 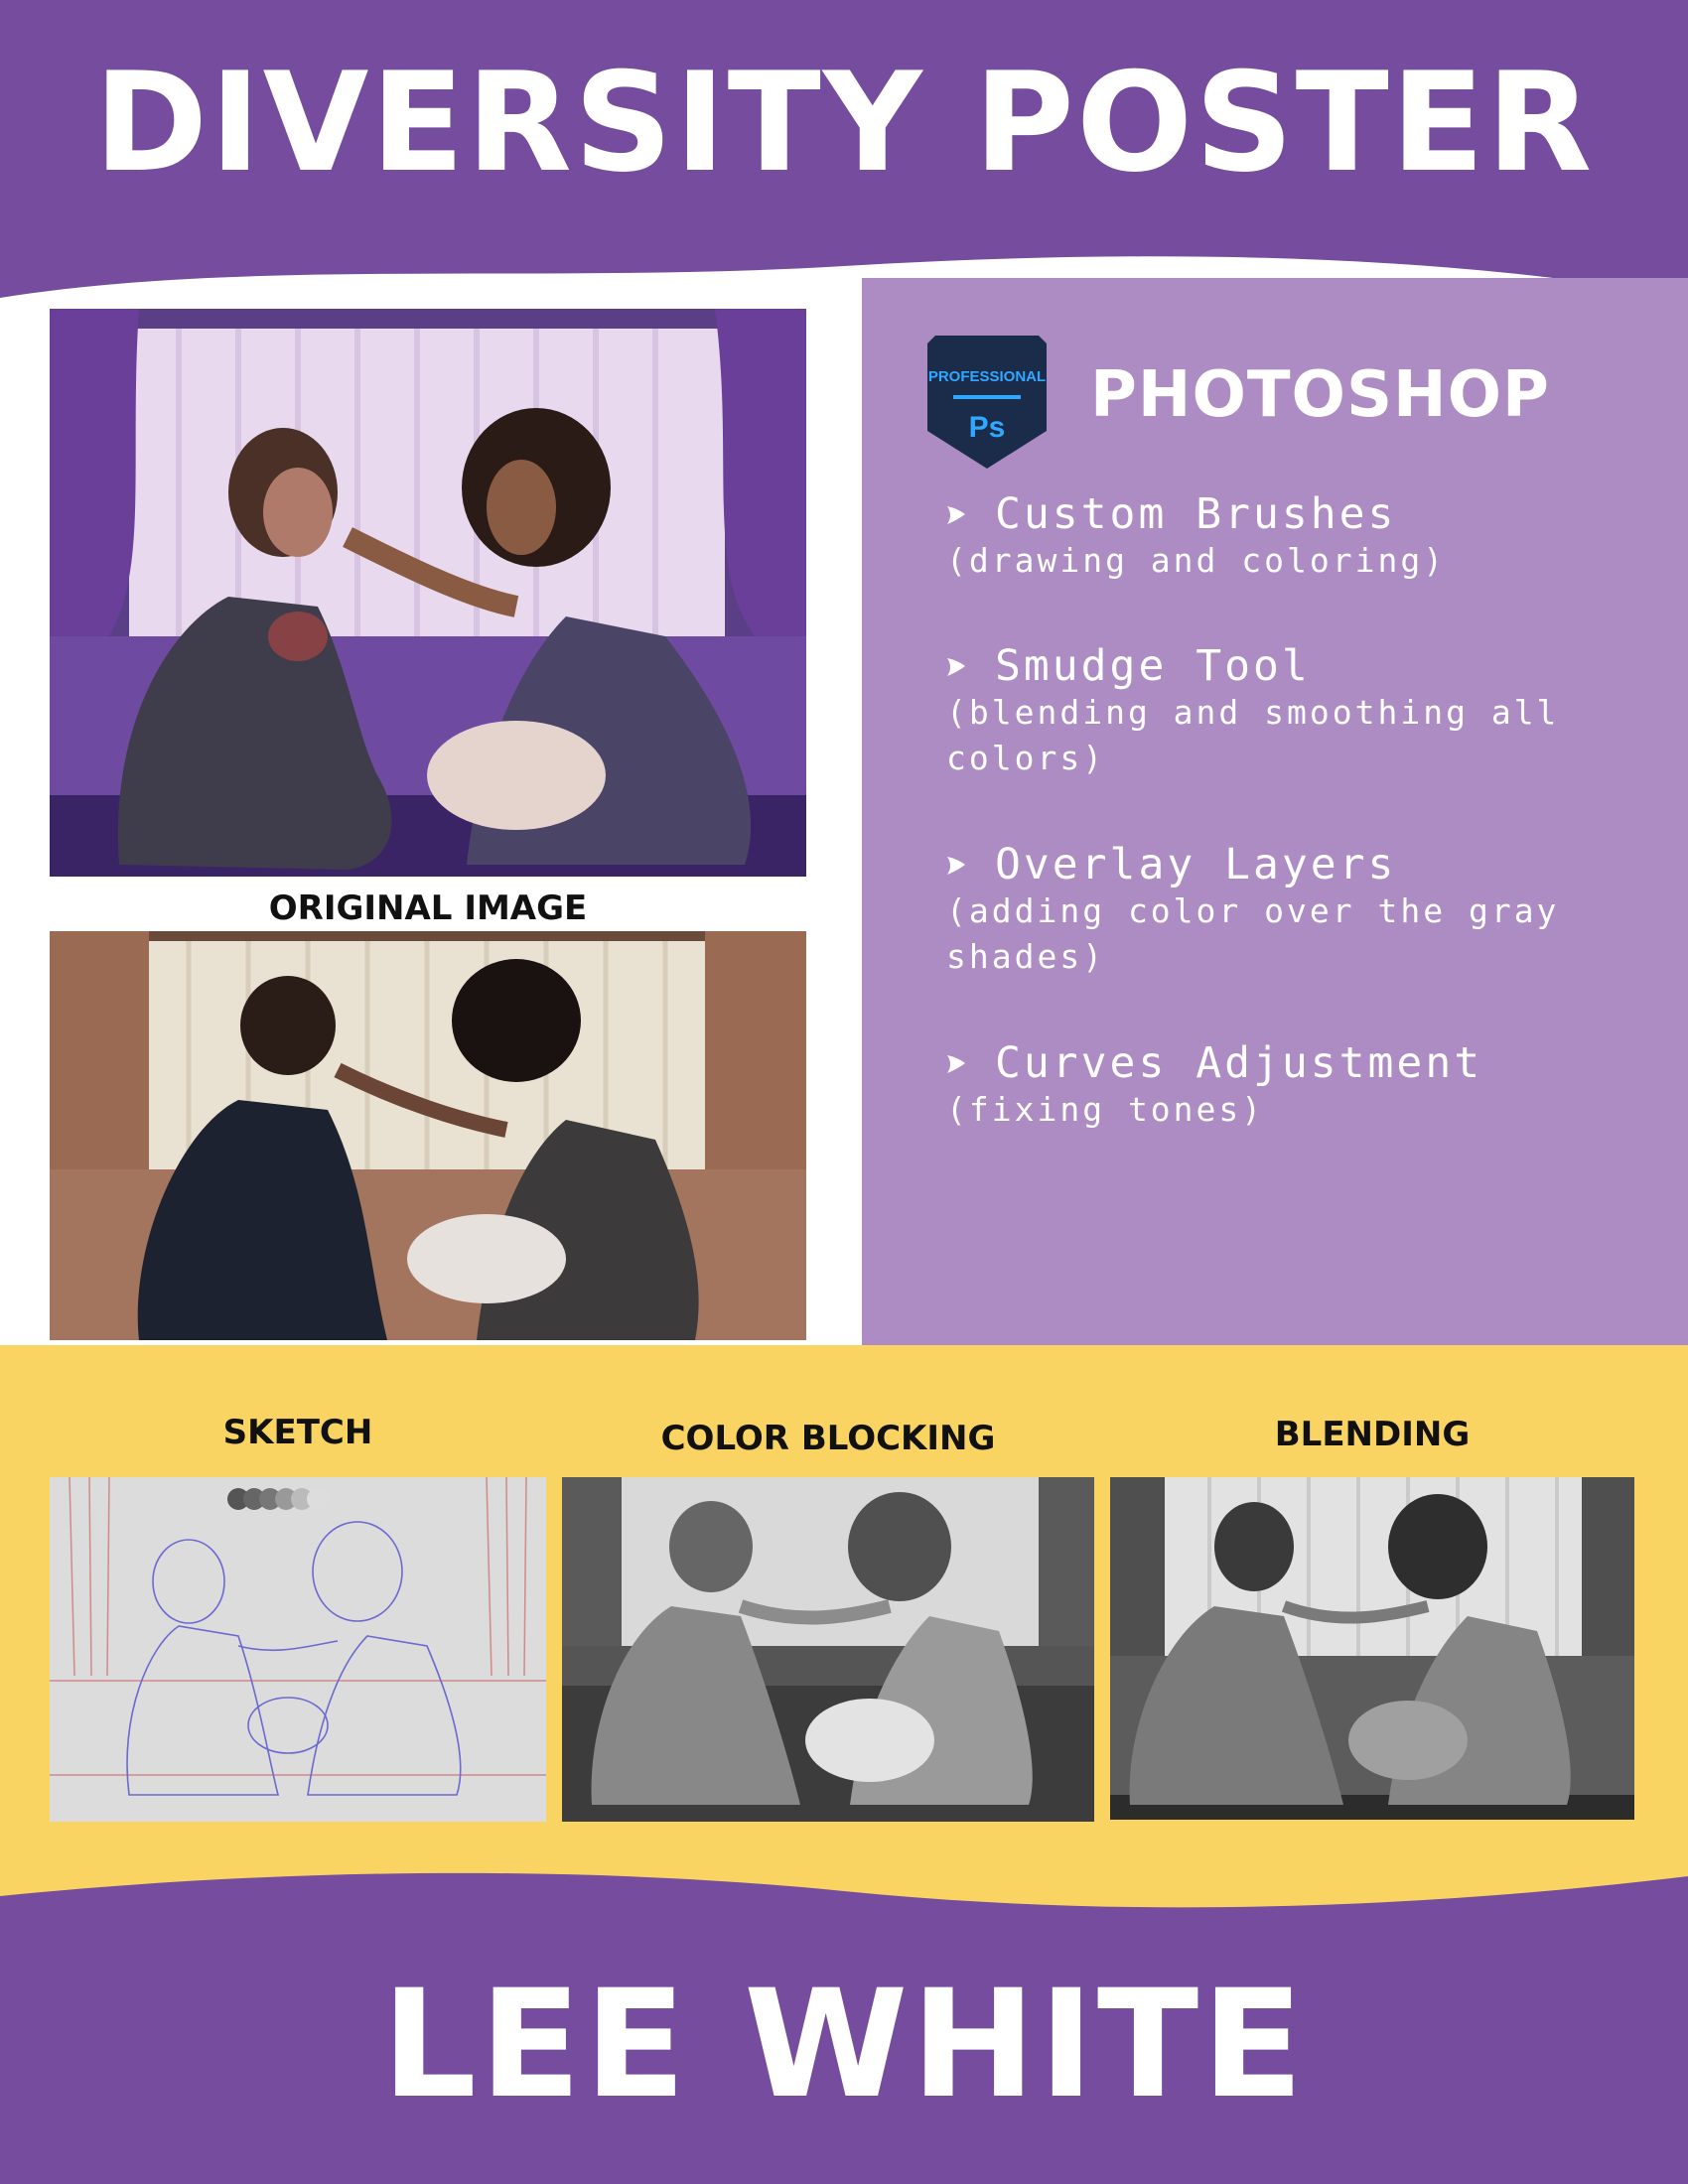 What do you see at coordinates (844, 2045) in the screenshot?
I see `author-name: LEE WHITE` at bounding box center [844, 2045].